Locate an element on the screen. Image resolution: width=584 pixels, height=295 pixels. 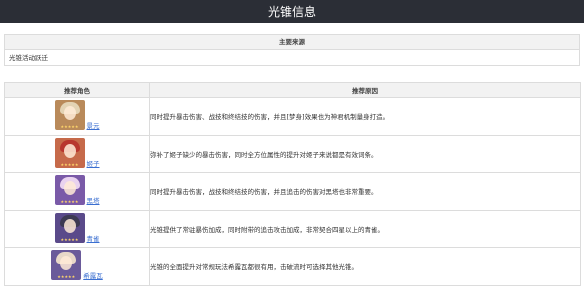
table-row: ★★★★★ 希露瓦 光锥的全面提升对常规玩法希露瓦都很有用，击破流时可选择其他光锥。 is located at coordinates (292, 266).